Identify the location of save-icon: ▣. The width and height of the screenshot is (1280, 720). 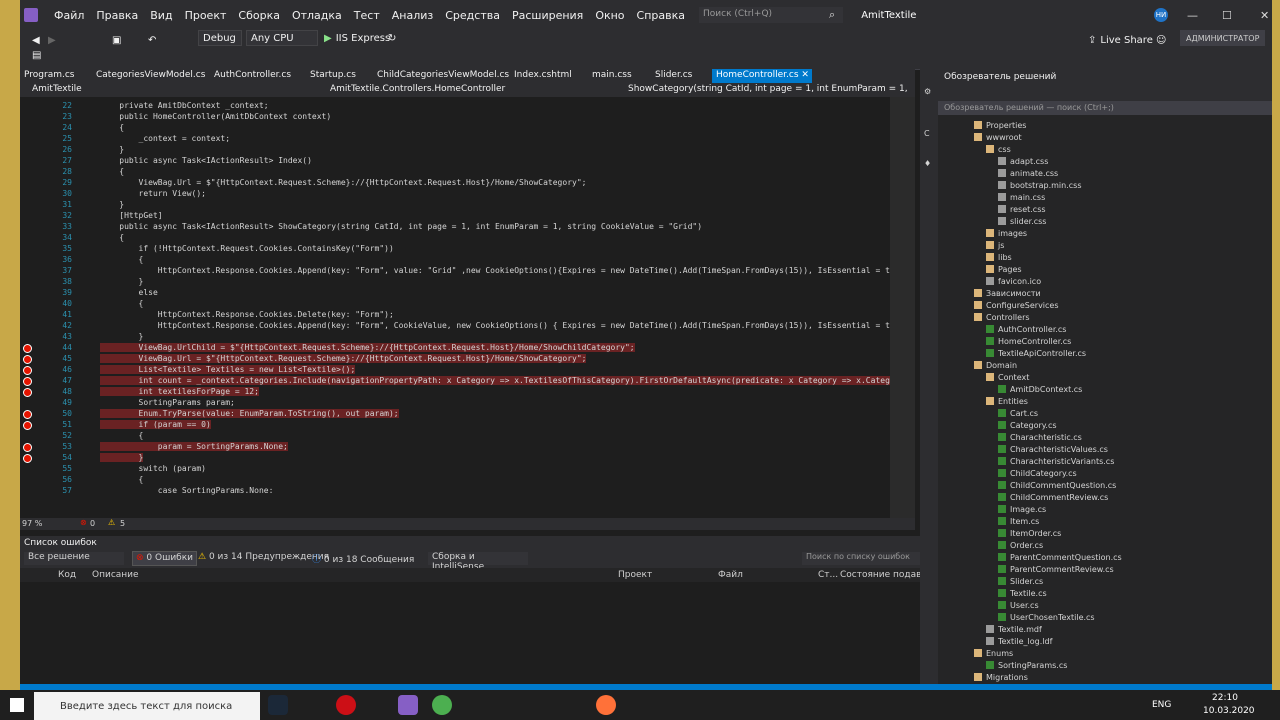
(116, 40).